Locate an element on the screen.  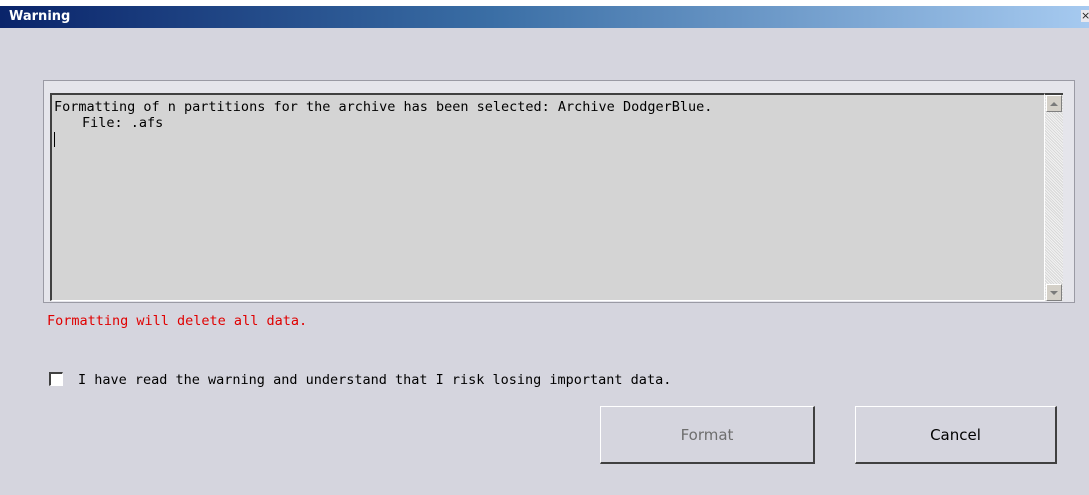
vertical-scrollbar is located at coordinates (1054, 197).